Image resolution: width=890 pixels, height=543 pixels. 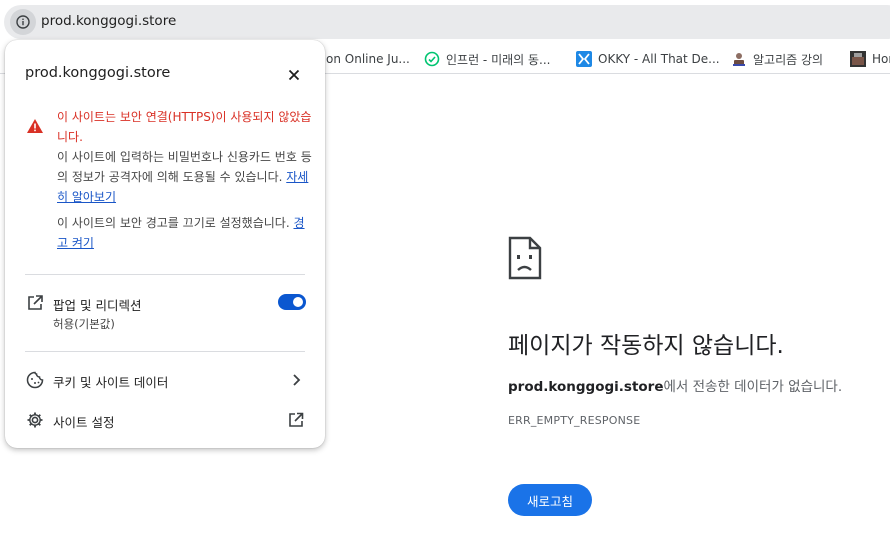 I want to click on close-icon, so click(x=294, y=75).